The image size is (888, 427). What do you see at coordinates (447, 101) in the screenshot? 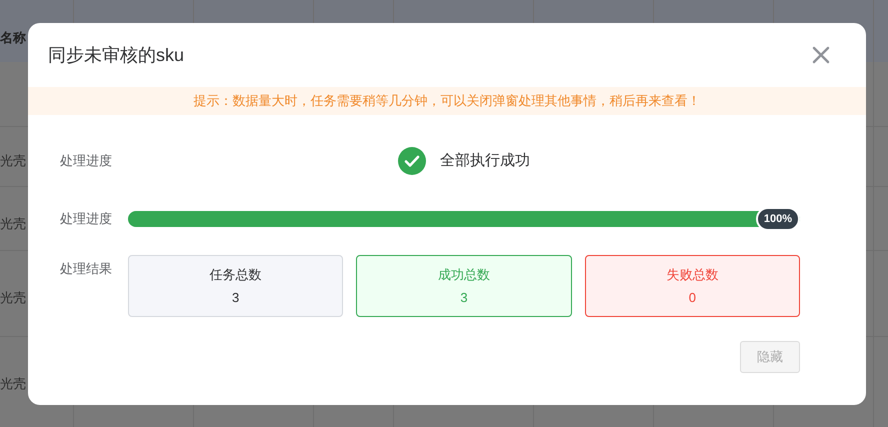
I see `notice-text: 提示：数据量大时，任务需要稍等几分钟，可以关闭弹窗处理其他事情，稍后再来查看！` at bounding box center [447, 101].